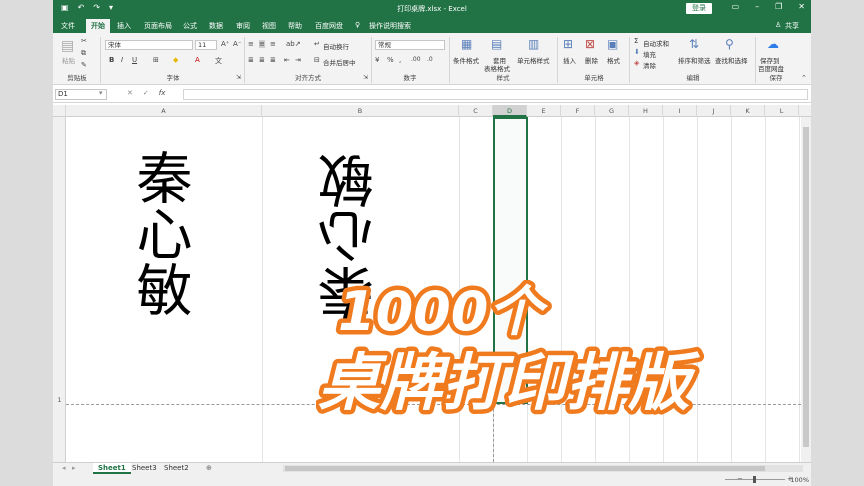  I want to click on delete-cells-button: 删除, so click(591, 60).